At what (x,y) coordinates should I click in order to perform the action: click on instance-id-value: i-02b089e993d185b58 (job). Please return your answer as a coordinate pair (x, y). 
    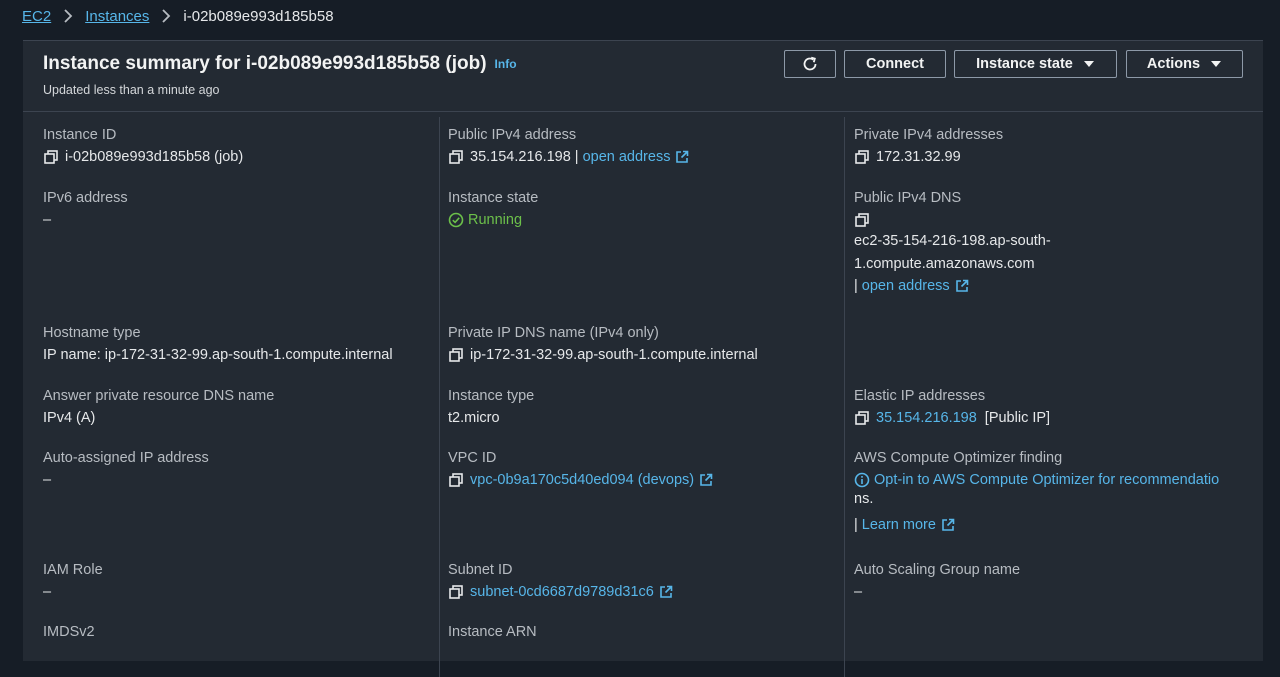
    Looking at the image, I should click on (154, 157).